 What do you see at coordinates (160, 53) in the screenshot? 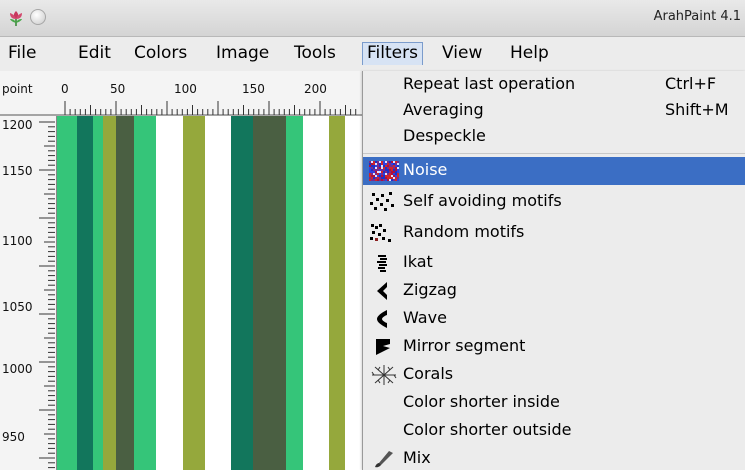
I see `menu-colors: Colors` at bounding box center [160, 53].